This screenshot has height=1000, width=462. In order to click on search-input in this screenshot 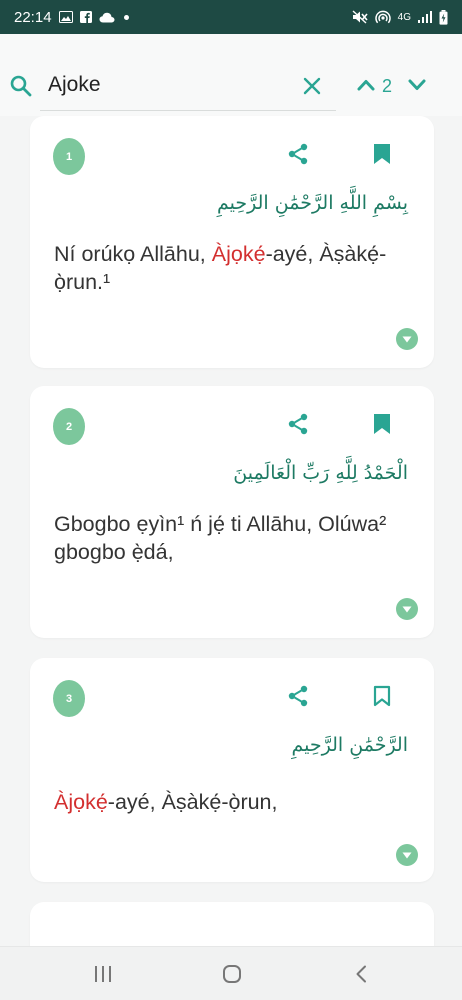, I will do `click(168, 85)`.